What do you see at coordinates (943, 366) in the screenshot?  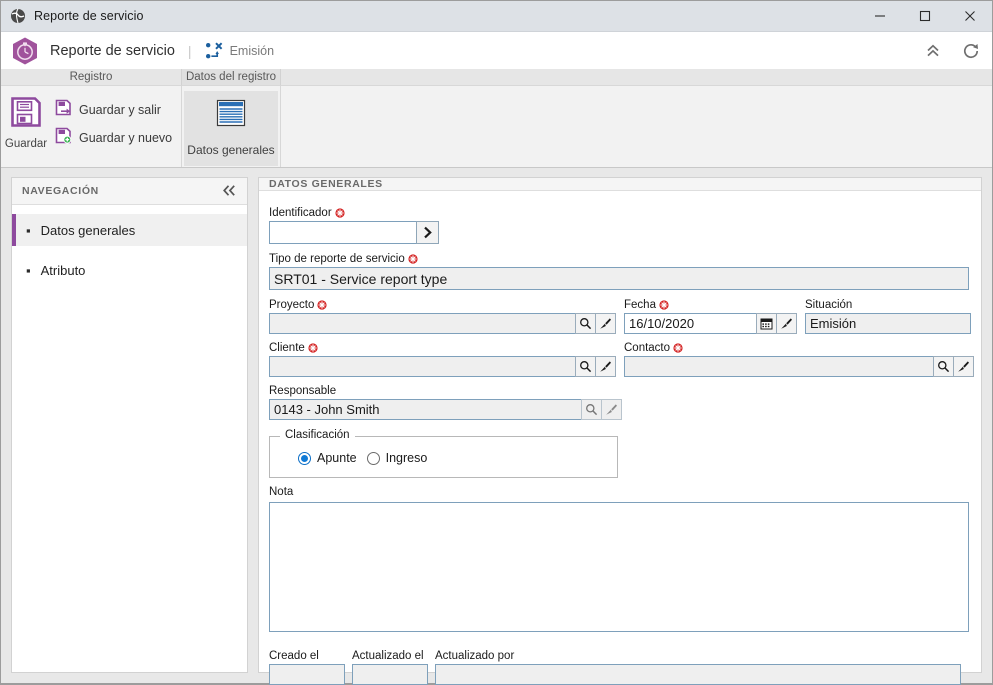 I see `contacto-search-button` at bounding box center [943, 366].